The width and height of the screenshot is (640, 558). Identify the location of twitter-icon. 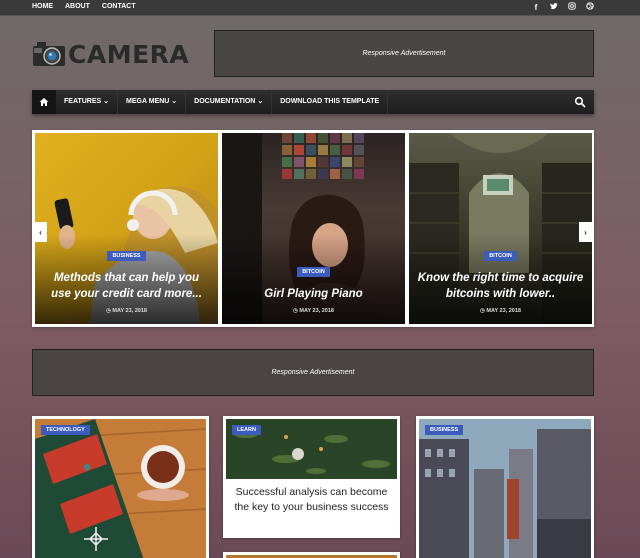
(554, 7).